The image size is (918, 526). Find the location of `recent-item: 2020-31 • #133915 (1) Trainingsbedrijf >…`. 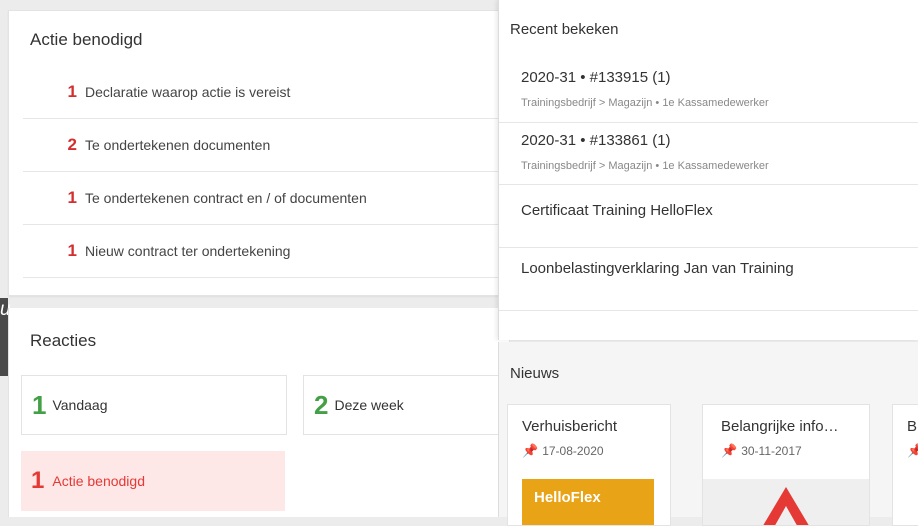

recent-item: 2020-31 • #133915 (1) Trainingsbedrijf >… is located at coordinates (708, 91).